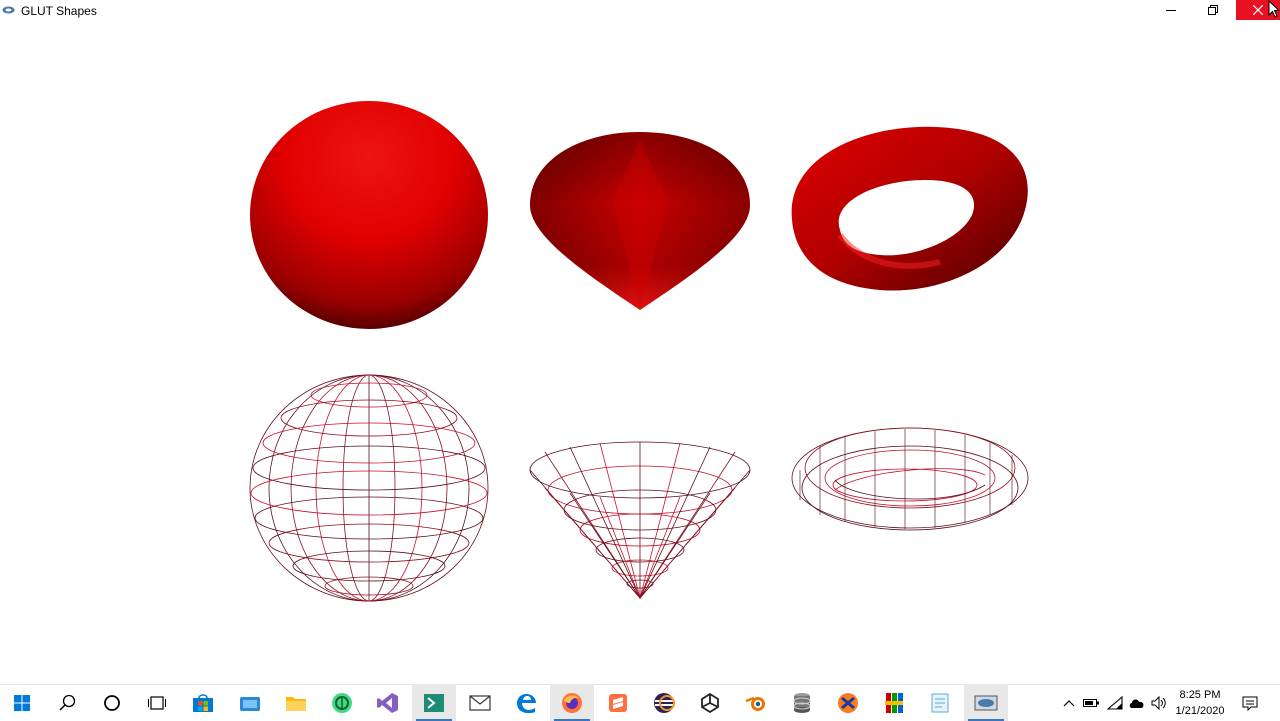 This screenshot has height=721, width=1280. Describe the element at coordinates (369, 488) in the screenshot. I see `wire-sphere` at that location.